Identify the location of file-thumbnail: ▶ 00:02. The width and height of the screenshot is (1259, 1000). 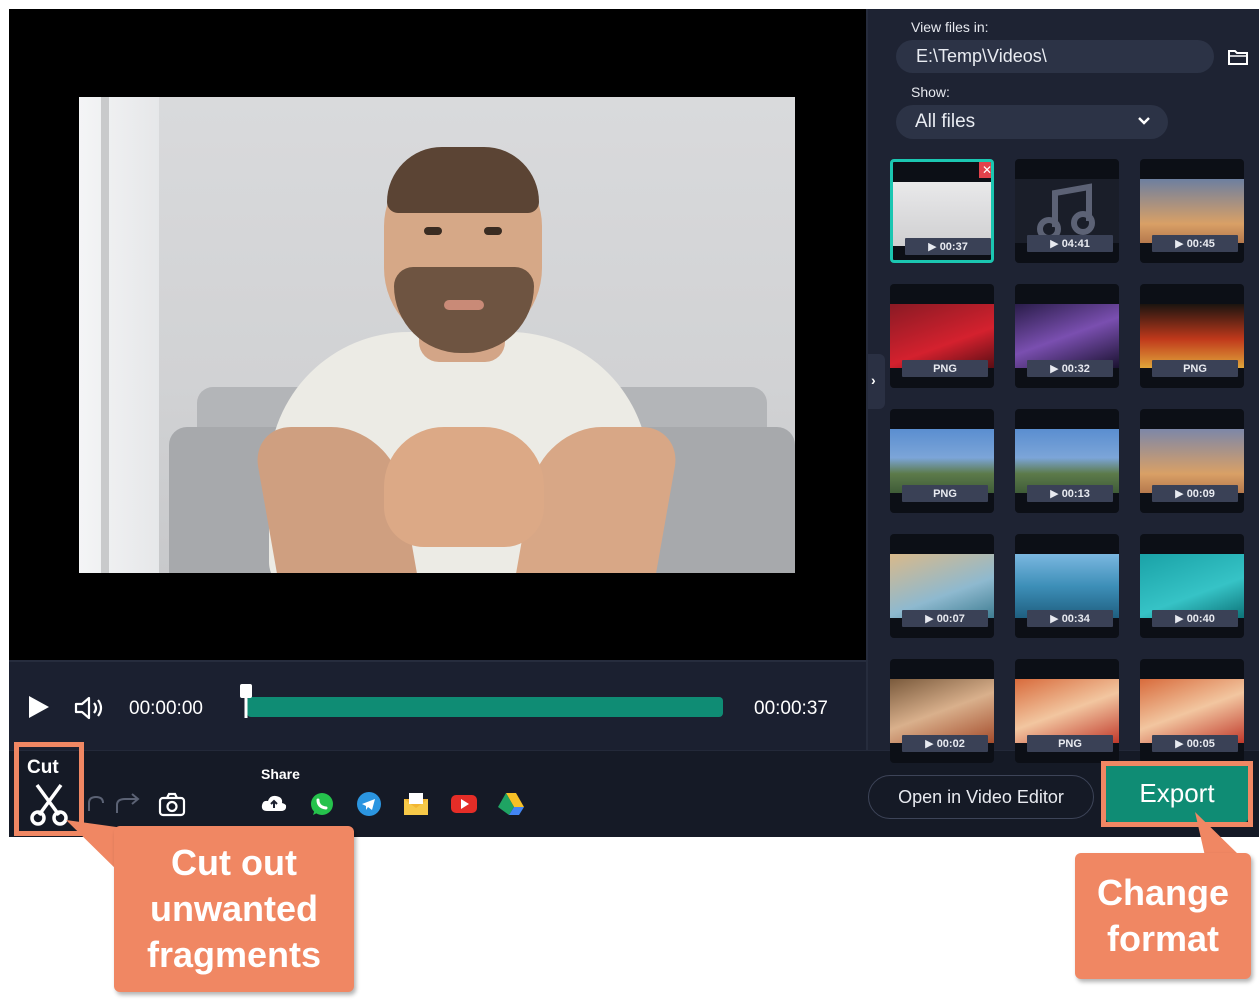
(942, 711).